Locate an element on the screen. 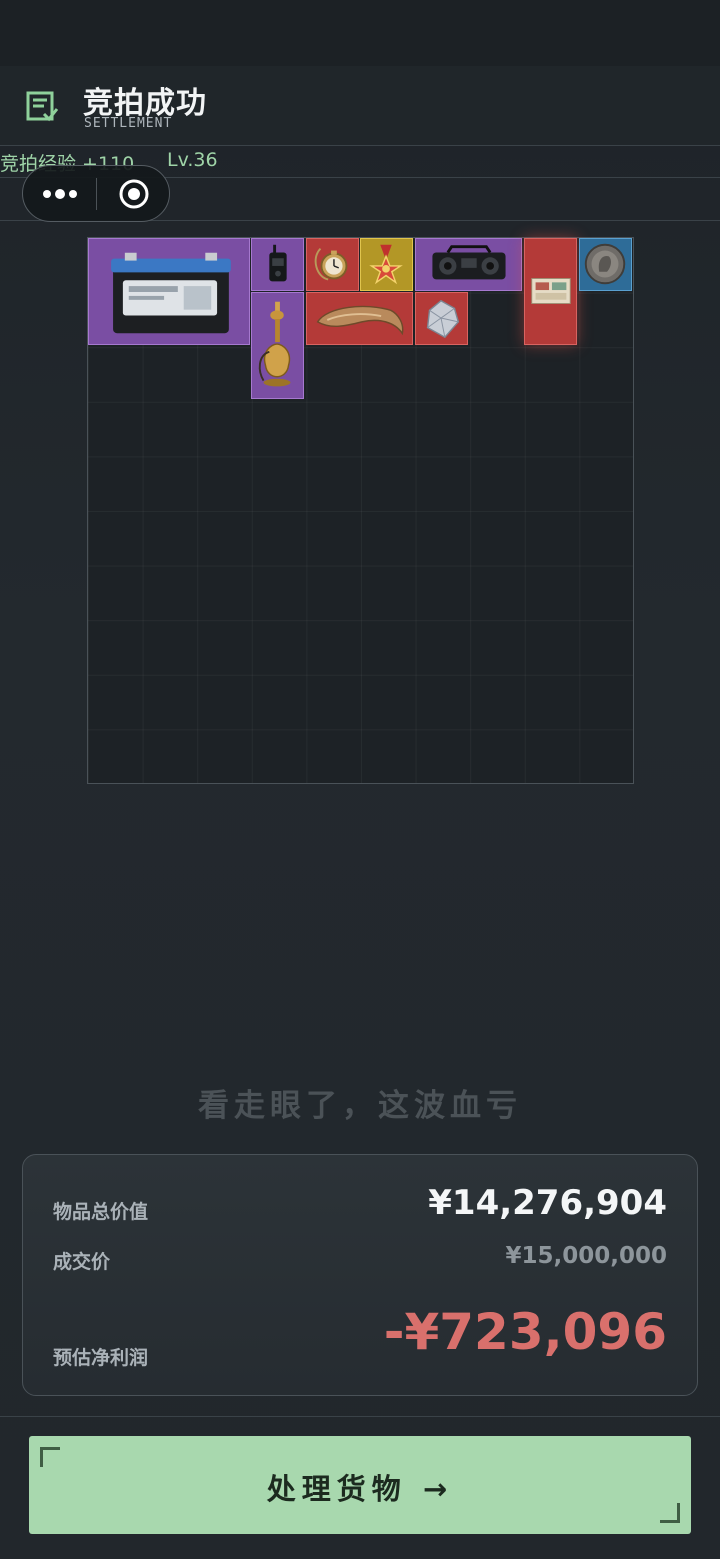 The image size is (720, 1559). pocket-watch-icon is located at coordinates (331, 264).